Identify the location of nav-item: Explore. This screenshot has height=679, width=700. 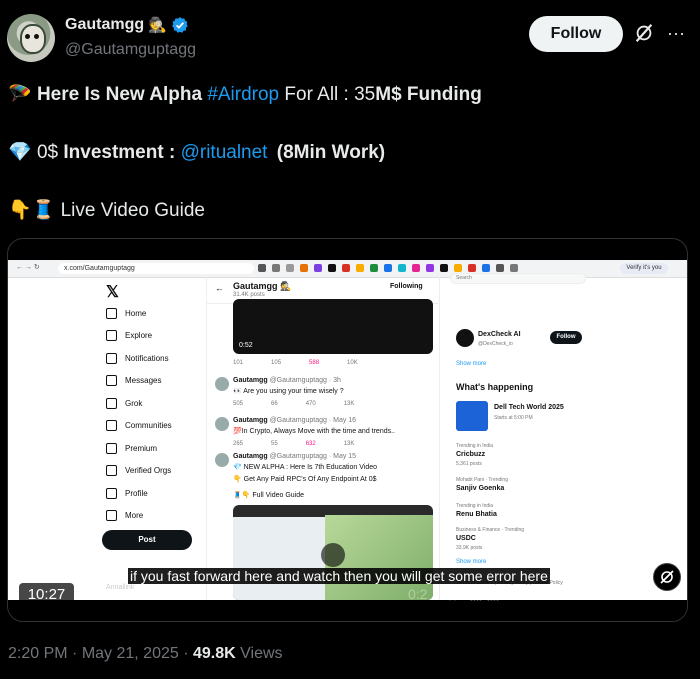
(129, 335).